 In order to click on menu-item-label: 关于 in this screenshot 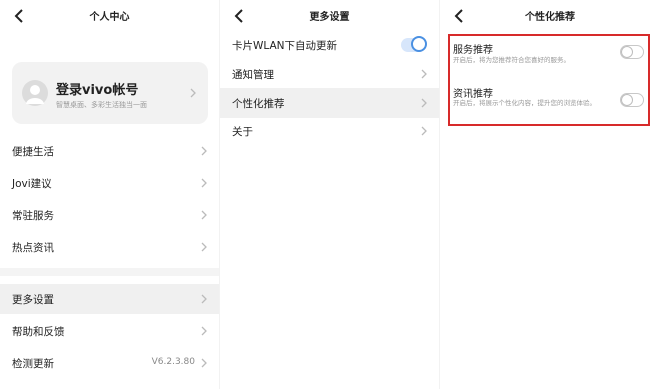, I will do `click(242, 132)`.